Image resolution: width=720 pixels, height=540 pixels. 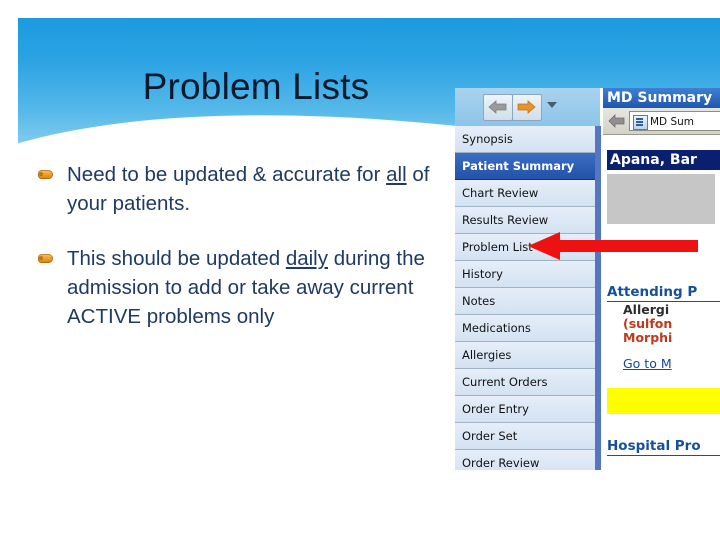 What do you see at coordinates (527, 436) in the screenshot?
I see `sidebar-item-order-set: Order Set` at bounding box center [527, 436].